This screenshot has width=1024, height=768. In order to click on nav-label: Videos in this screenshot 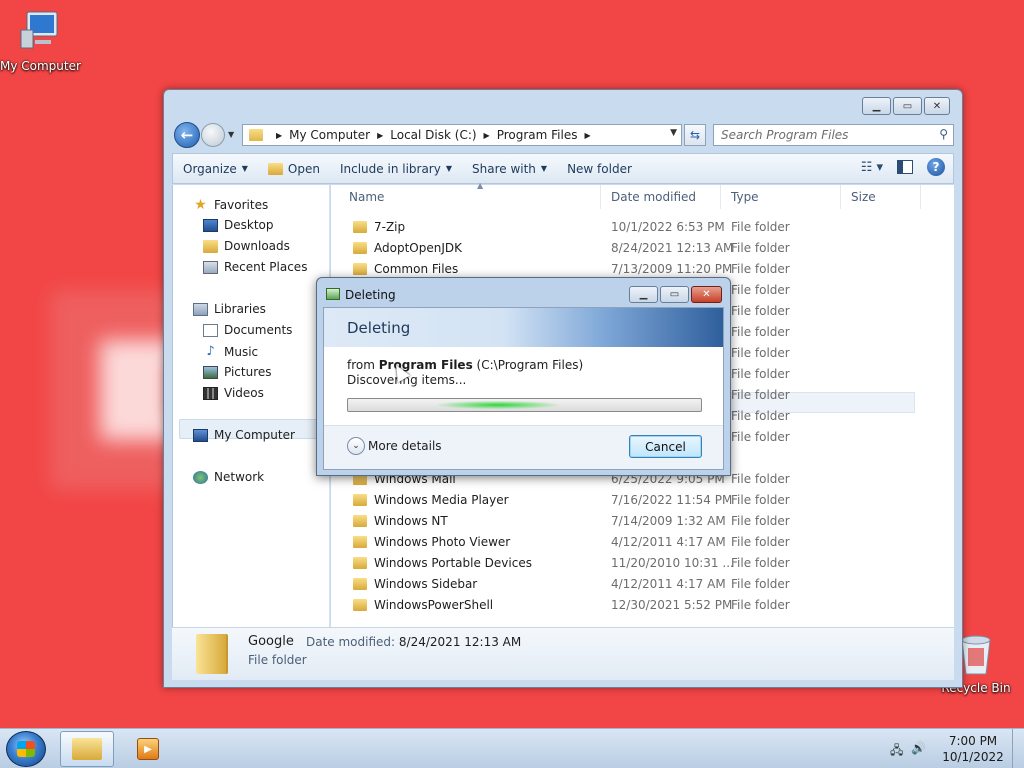, I will do `click(244, 393)`.